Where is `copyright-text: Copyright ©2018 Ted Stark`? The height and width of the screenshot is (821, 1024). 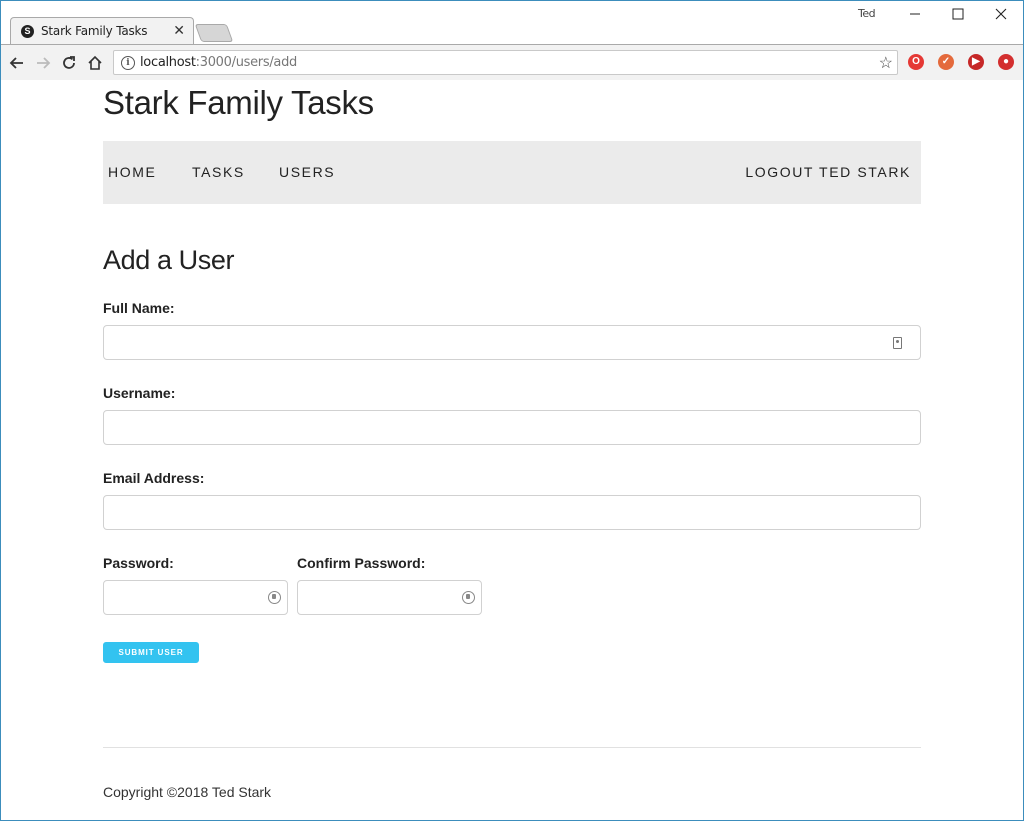
copyright-text: Copyright ©2018 Ted Stark is located at coordinates (187, 792).